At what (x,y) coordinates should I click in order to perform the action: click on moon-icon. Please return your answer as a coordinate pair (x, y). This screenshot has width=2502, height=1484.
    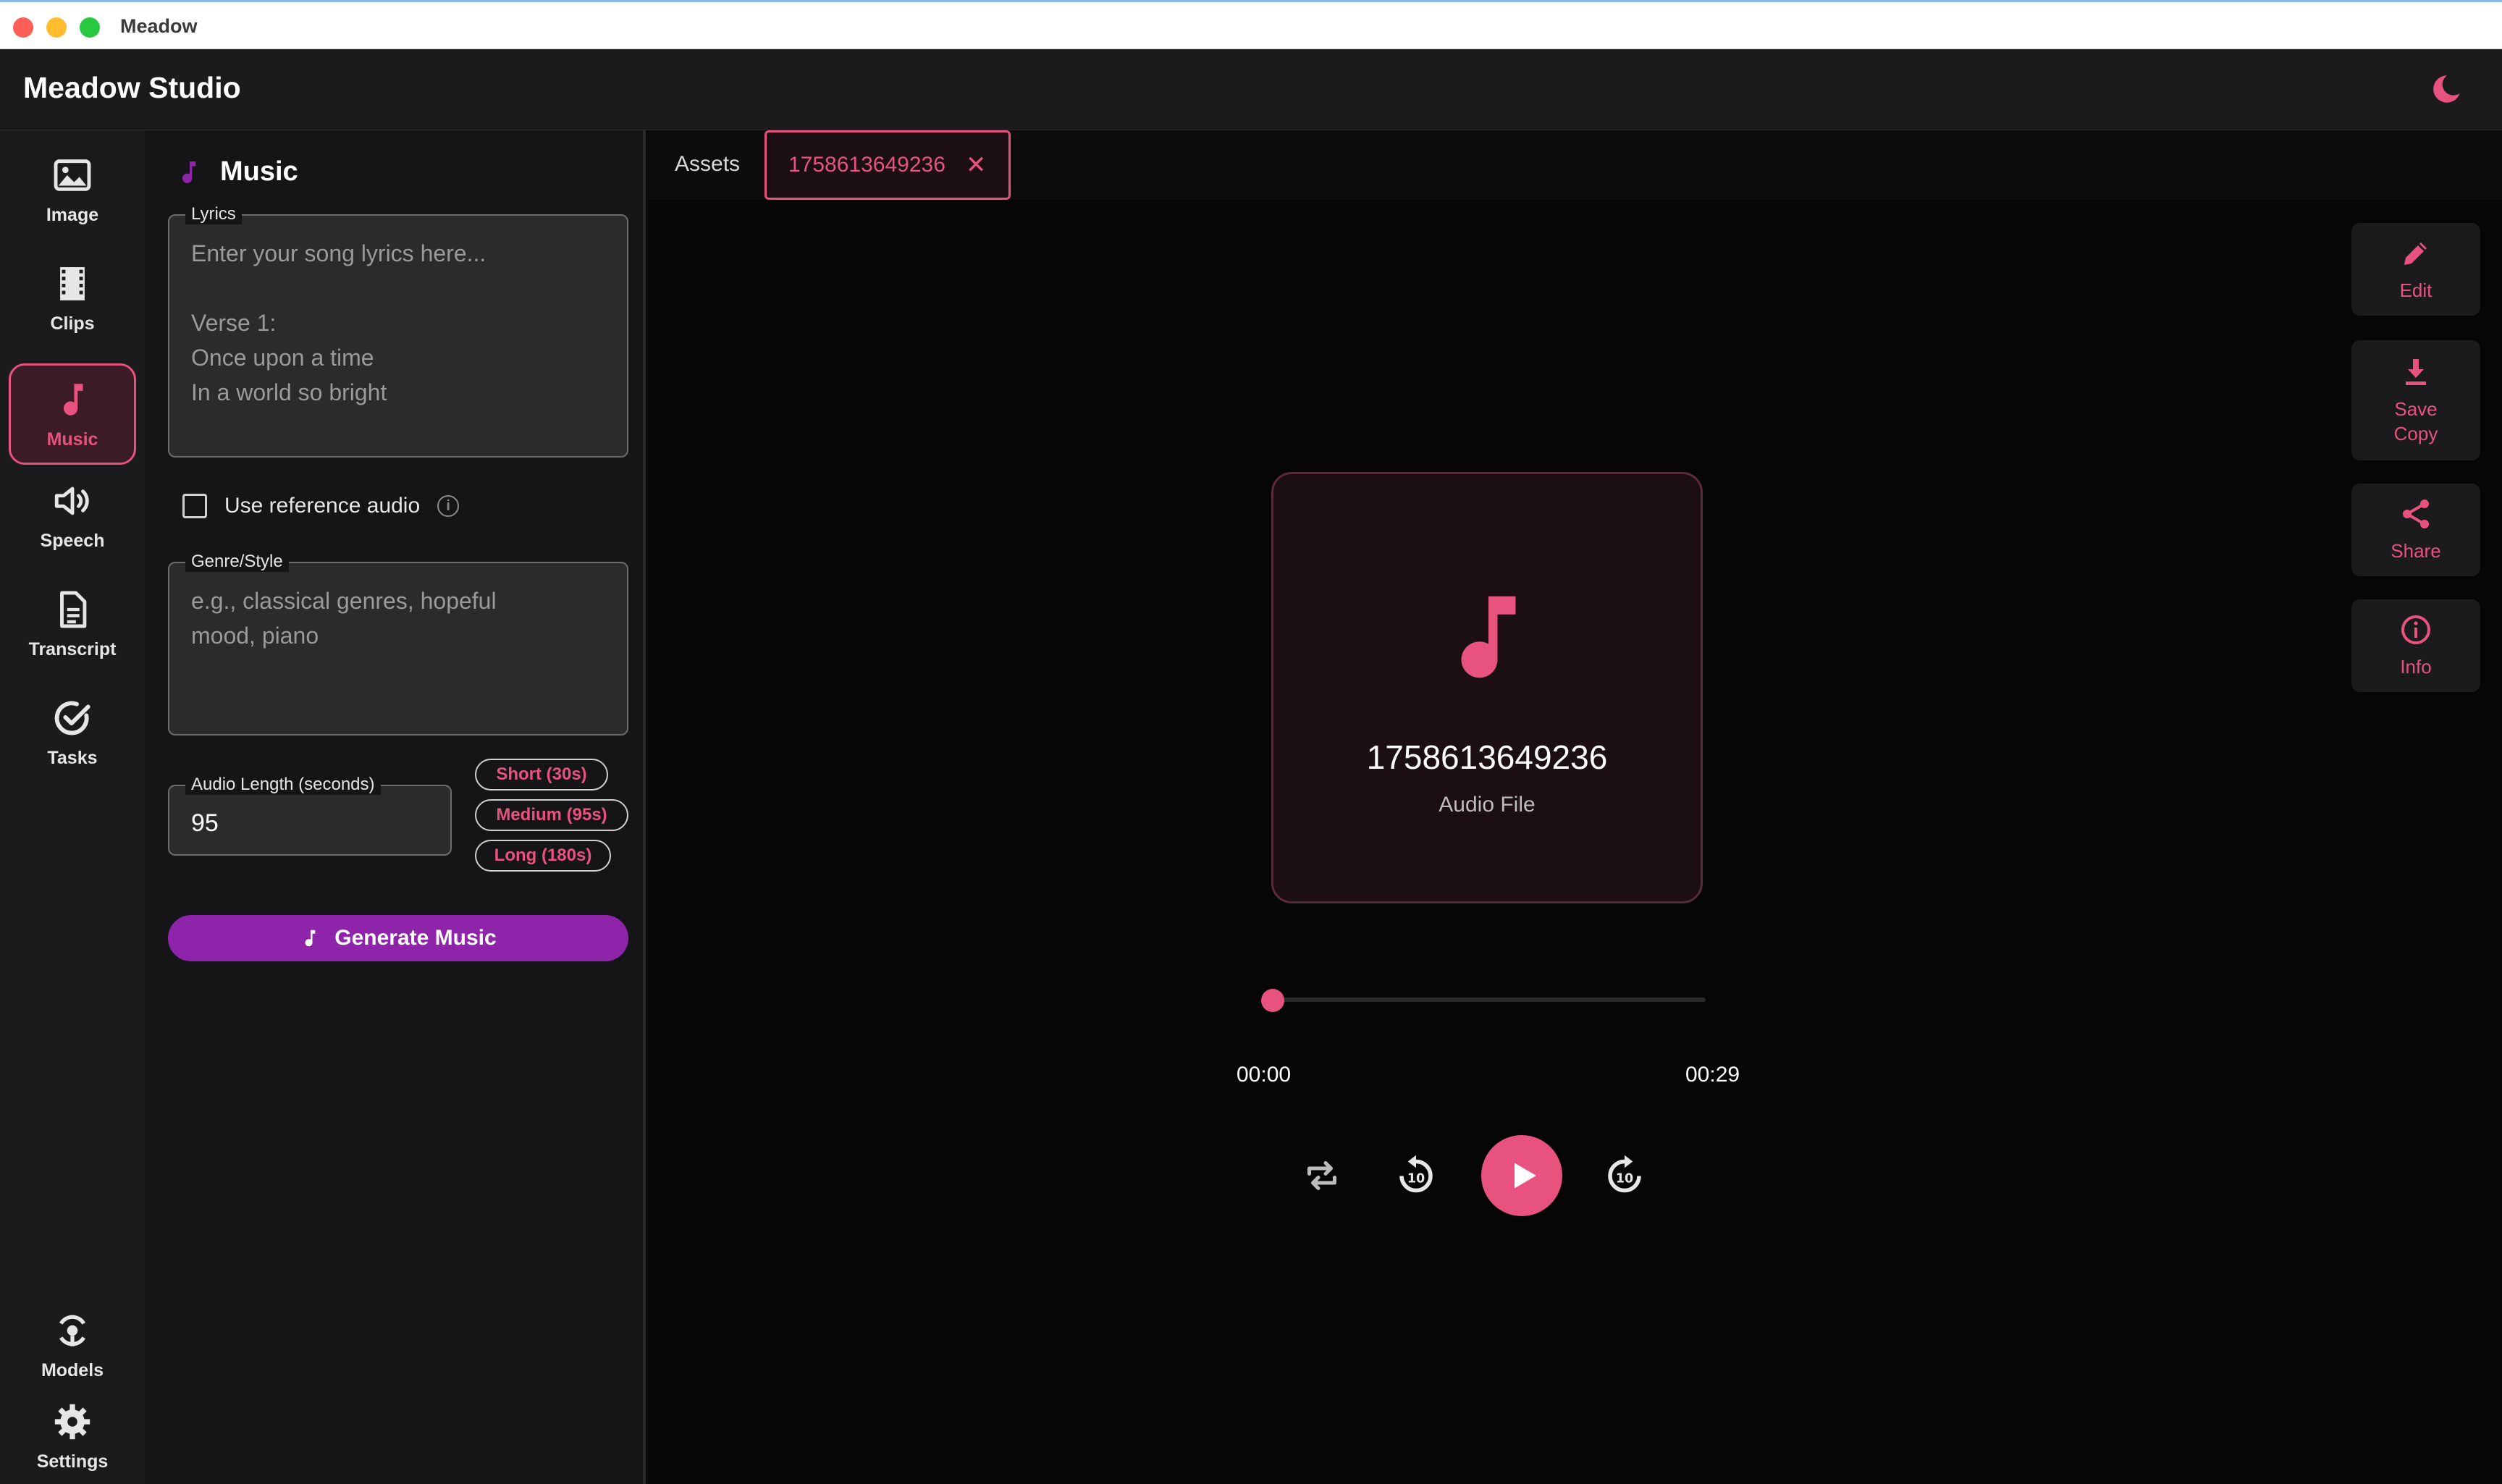
    Looking at the image, I should click on (2446, 89).